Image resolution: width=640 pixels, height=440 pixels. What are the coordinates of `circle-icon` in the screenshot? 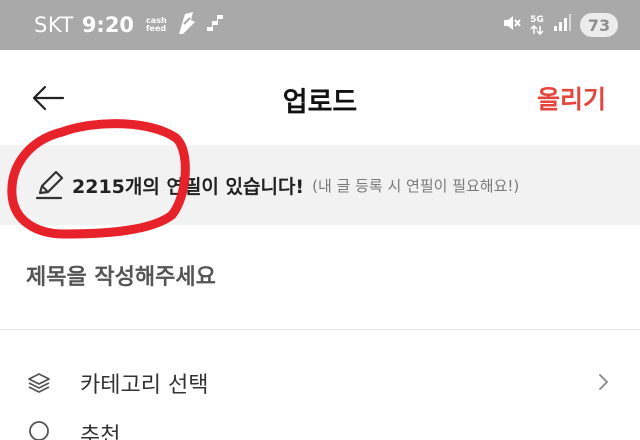 It's located at (39, 429).